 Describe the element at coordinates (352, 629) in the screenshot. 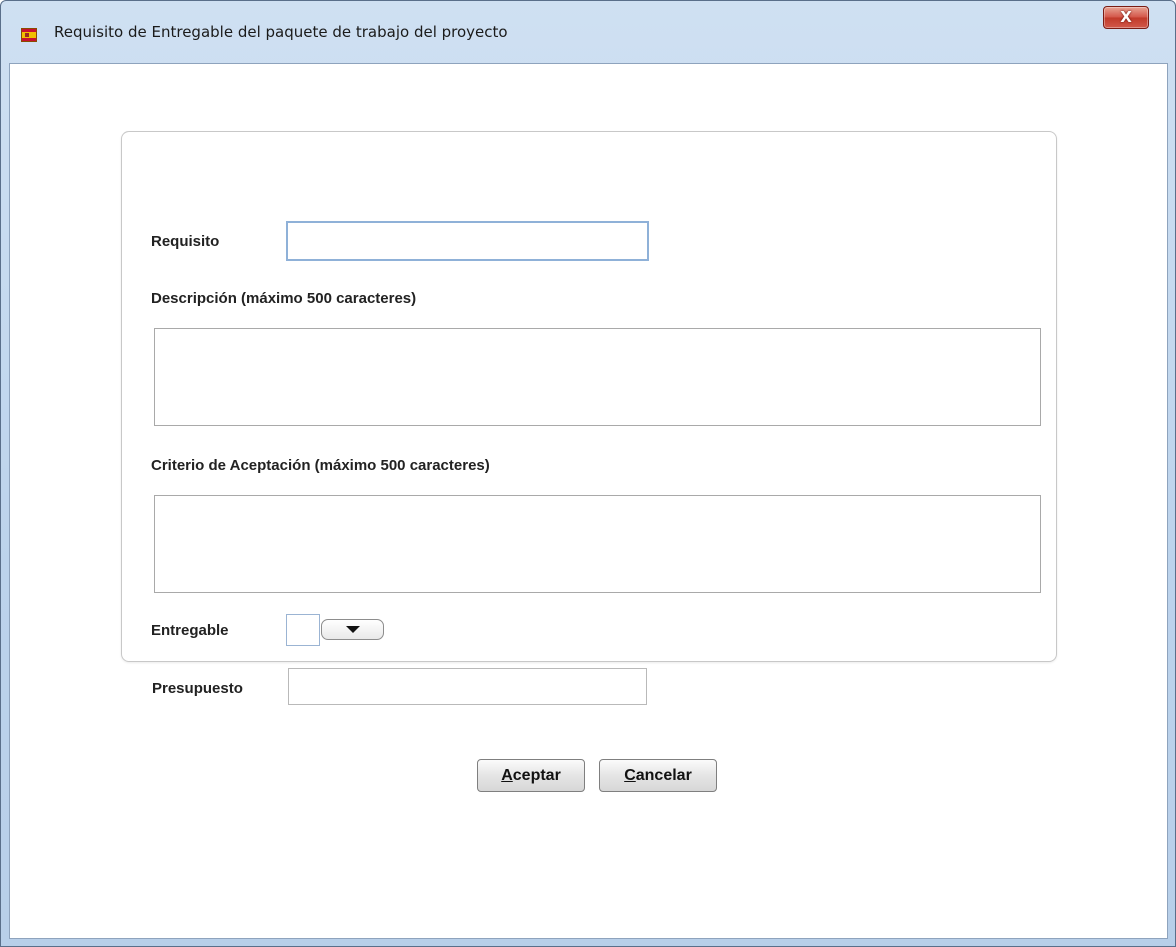

I see `entregable-dropdown-button` at that location.